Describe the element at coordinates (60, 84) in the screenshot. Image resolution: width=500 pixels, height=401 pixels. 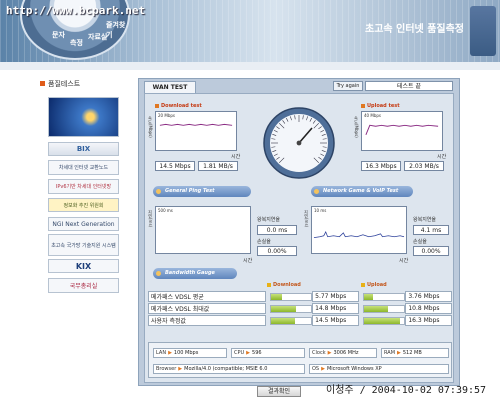
I see `sidebar-title: 품질테스트` at that location.